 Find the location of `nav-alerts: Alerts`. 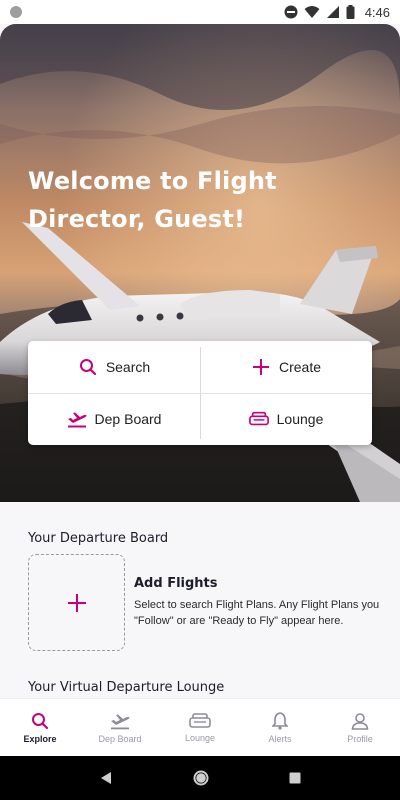

nav-alerts: Alerts is located at coordinates (280, 727).